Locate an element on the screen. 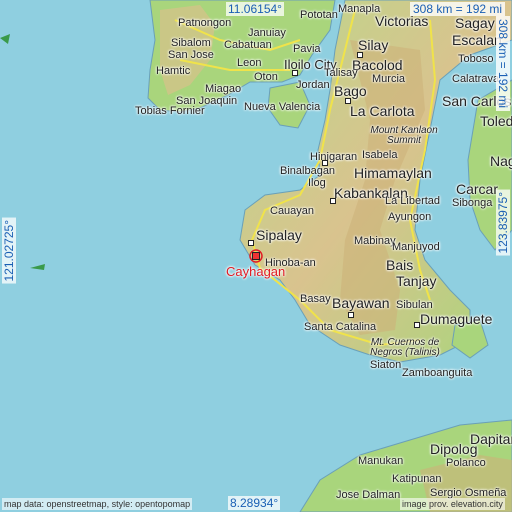 Image resolution: width=512 pixels, height=512 pixels. place-label: Mabinay is located at coordinates (375, 241).